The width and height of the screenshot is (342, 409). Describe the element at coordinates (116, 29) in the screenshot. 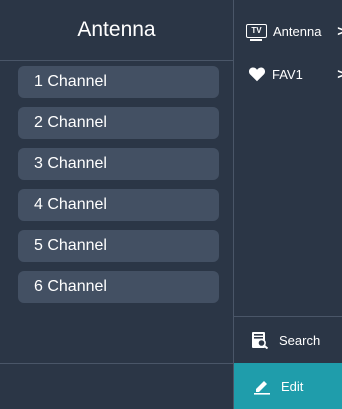

I see `panel-title: Antenna` at that location.